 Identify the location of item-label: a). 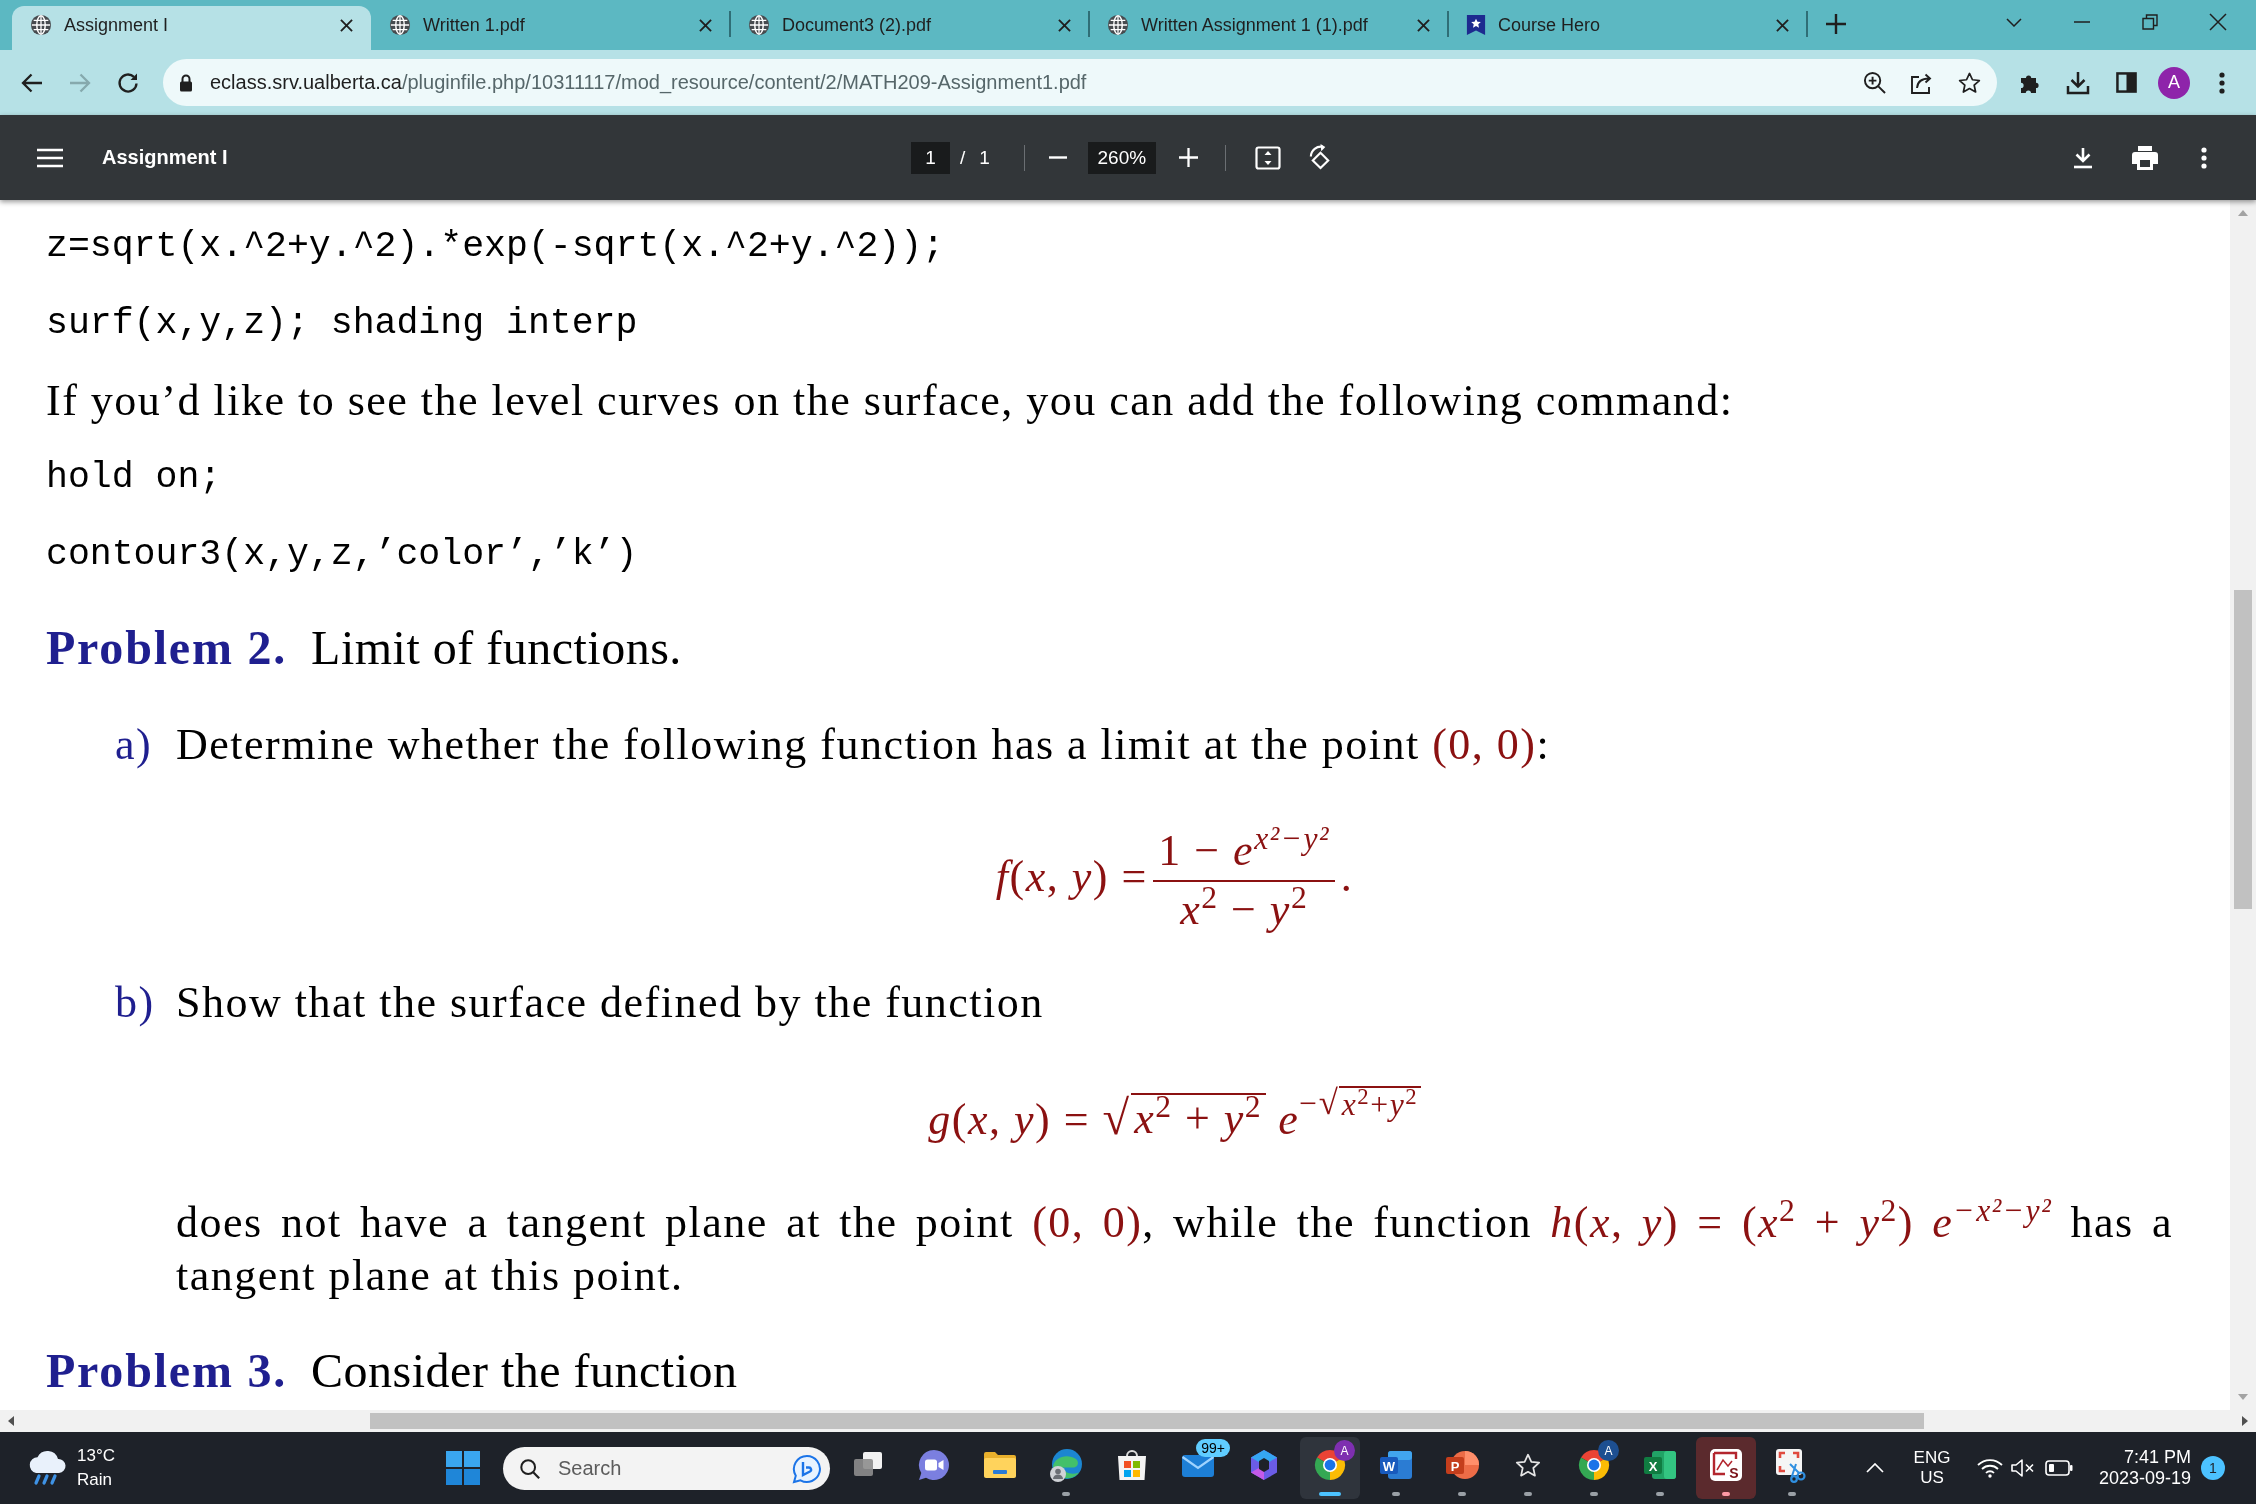
(134, 744).